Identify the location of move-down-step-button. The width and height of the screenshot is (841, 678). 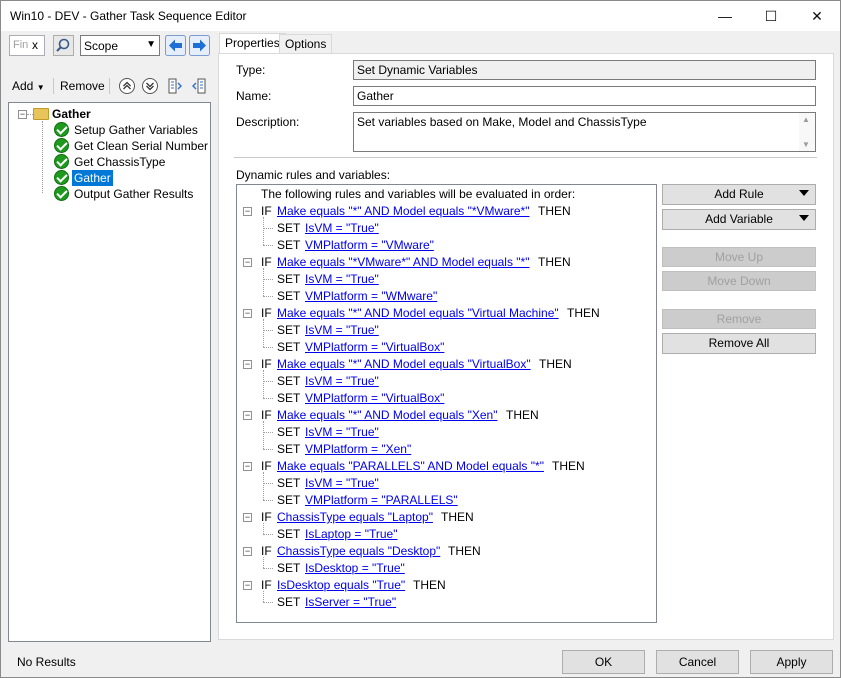
(150, 86).